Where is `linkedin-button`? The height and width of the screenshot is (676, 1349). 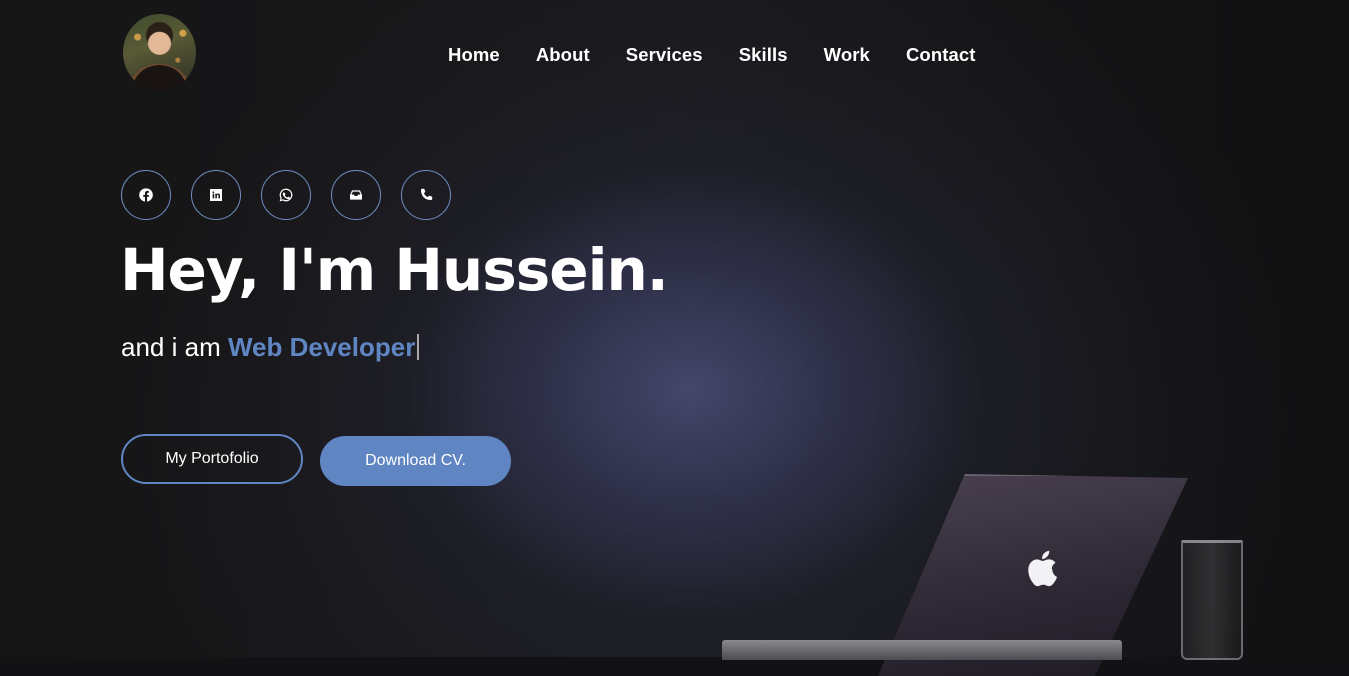 linkedin-button is located at coordinates (216, 195).